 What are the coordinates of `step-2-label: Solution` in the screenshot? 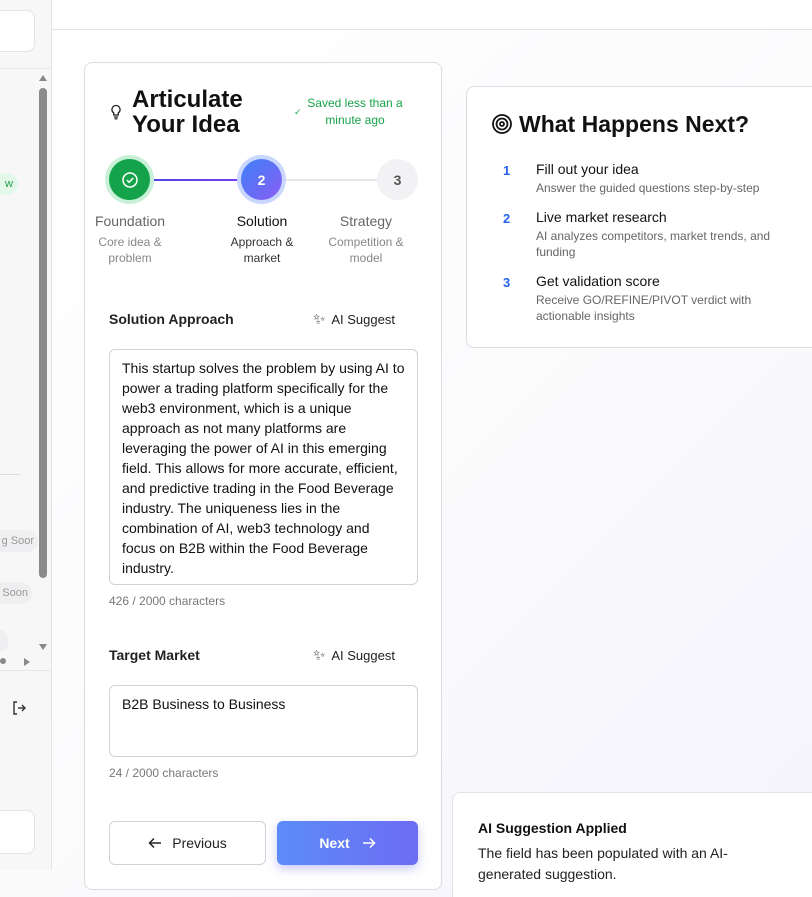 It's located at (262, 221).